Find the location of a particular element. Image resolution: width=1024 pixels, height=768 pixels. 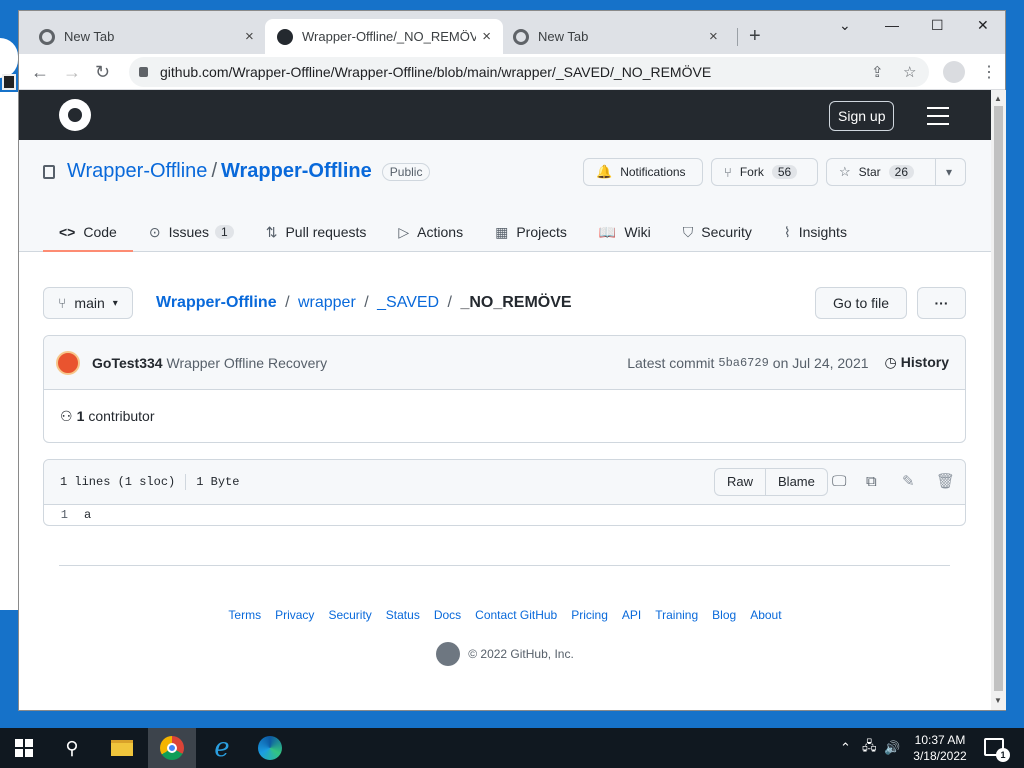

raw-button: Raw is located at coordinates (740, 482).